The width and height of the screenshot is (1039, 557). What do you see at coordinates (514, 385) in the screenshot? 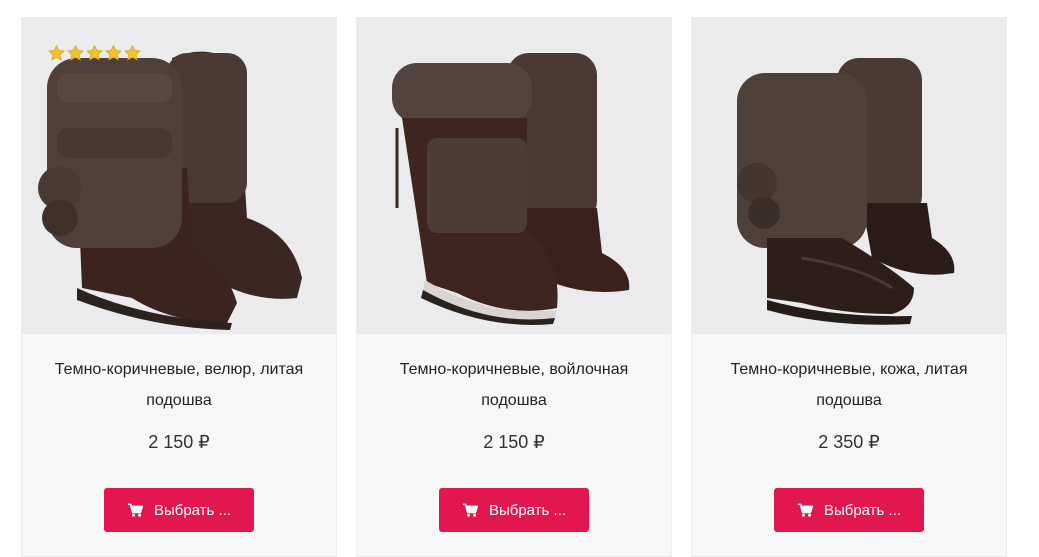
I see `product-title: Темно-коричневые, войлочная подошва` at bounding box center [514, 385].